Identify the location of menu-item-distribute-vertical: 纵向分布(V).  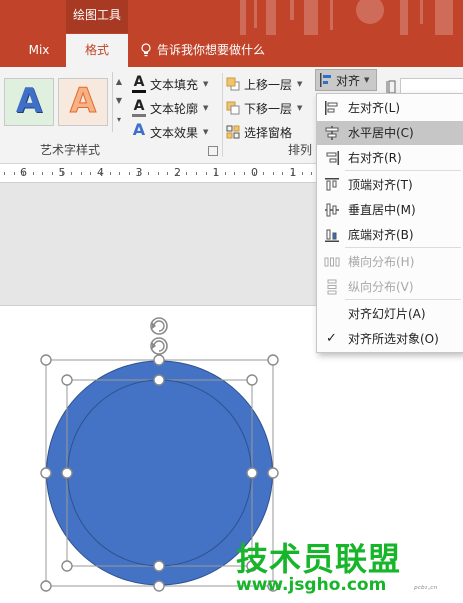
(390, 287).